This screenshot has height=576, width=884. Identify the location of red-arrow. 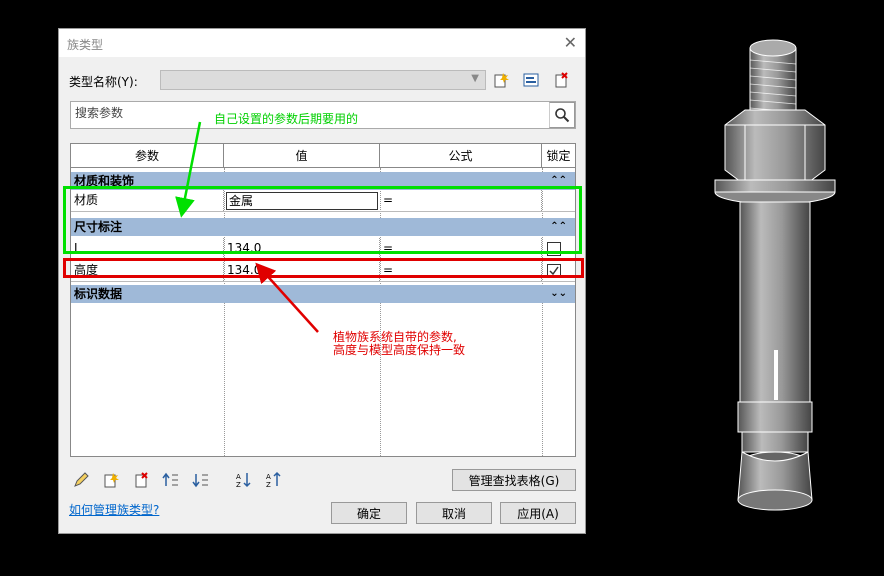
(287, 297).